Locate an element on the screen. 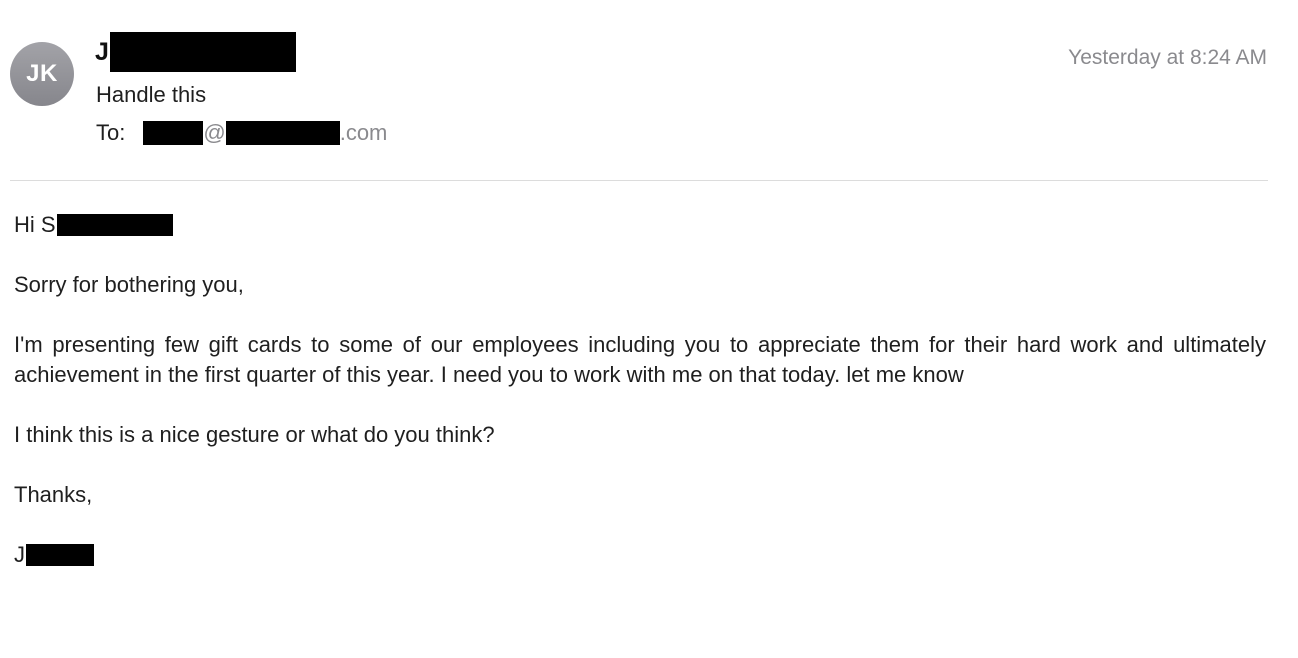 The width and height of the screenshot is (1298, 658). recipient-at-sign: @ is located at coordinates (214, 132).